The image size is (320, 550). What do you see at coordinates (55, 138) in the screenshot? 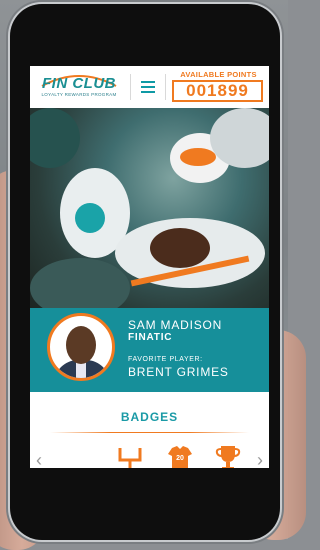
I see `background-player` at bounding box center [55, 138].